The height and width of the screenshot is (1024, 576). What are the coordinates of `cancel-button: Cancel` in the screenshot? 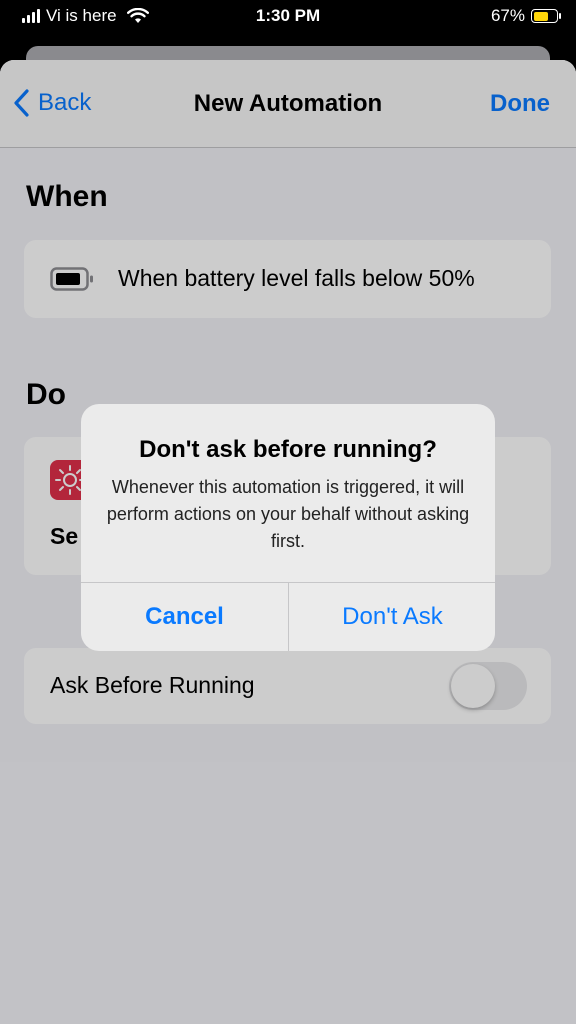 It's located at (184, 617).